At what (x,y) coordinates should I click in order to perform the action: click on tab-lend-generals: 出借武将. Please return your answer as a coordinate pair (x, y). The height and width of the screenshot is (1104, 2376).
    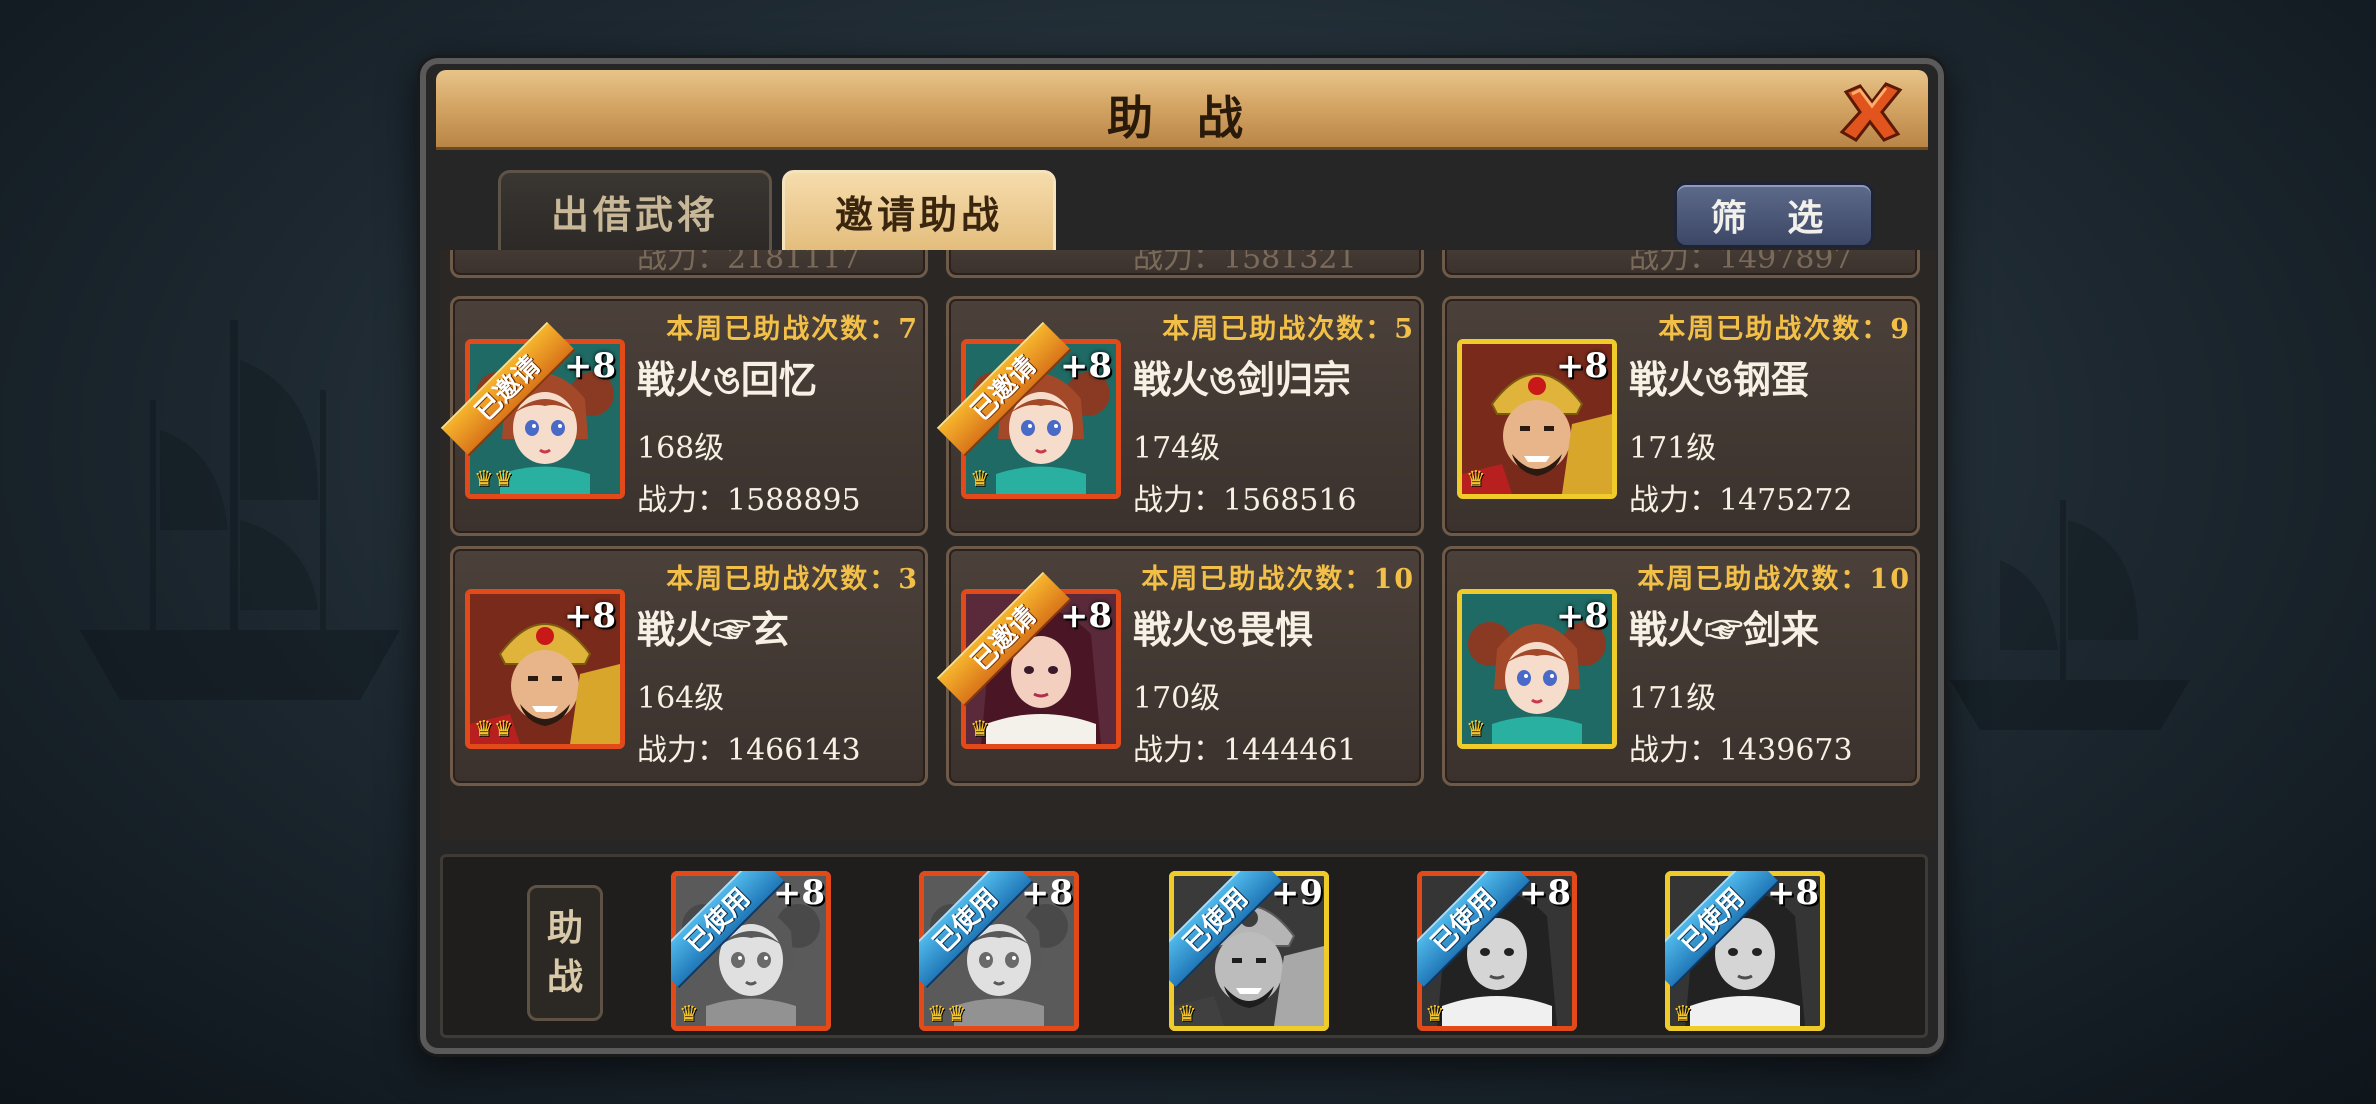
    Looking at the image, I should click on (635, 210).